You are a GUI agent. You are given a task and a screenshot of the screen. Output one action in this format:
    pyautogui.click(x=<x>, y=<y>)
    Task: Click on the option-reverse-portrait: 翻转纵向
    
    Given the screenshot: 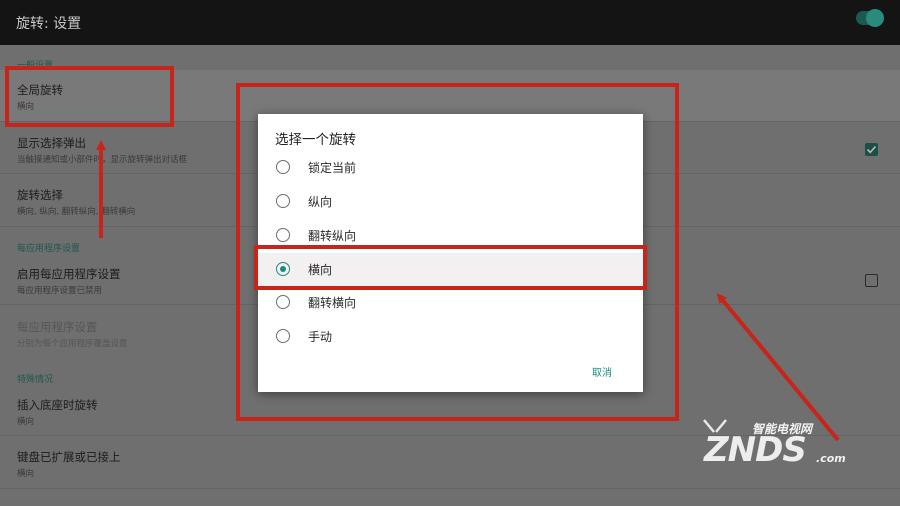 What is the action you would take?
    pyautogui.click(x=450, y=235)
    